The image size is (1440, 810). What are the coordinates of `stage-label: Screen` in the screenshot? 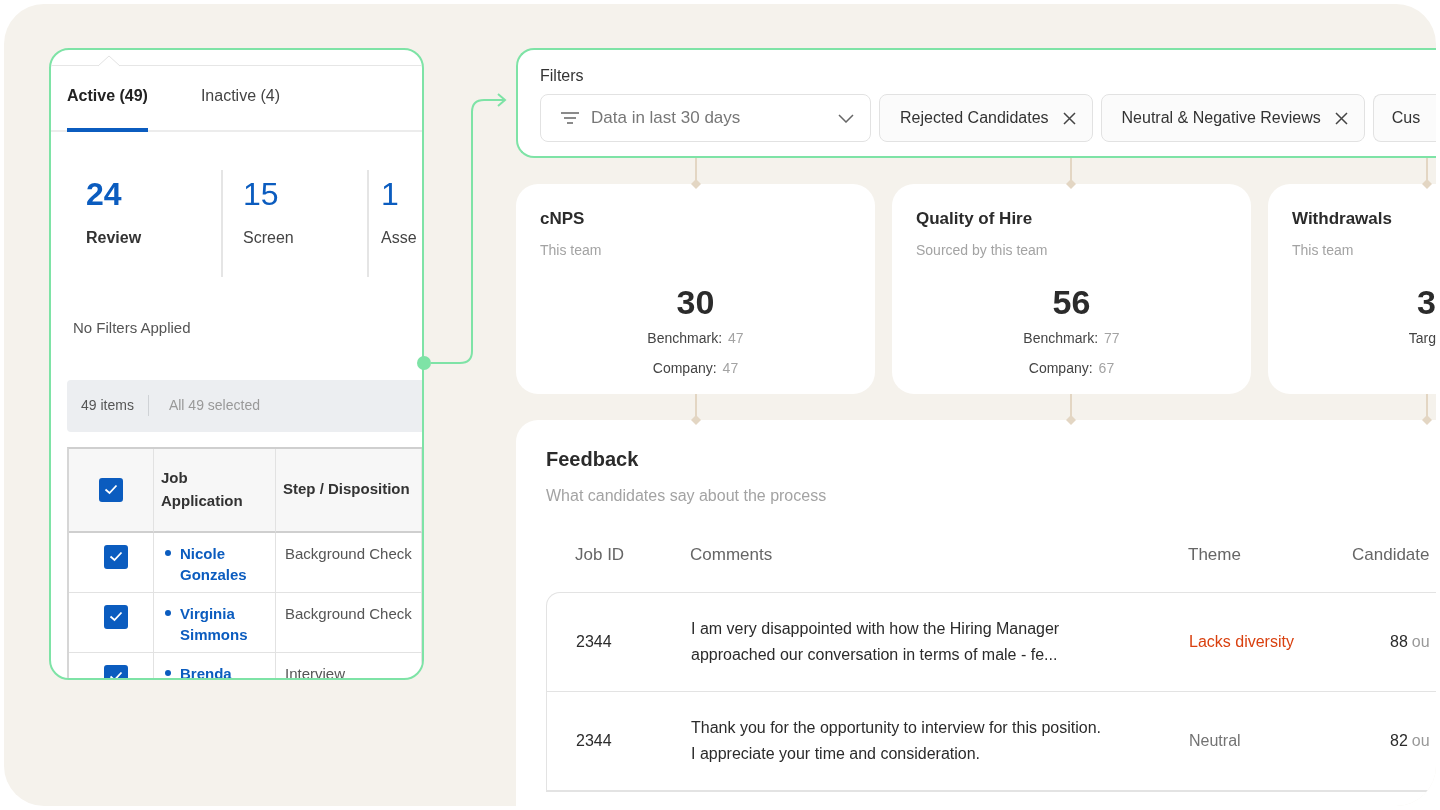 It's located at (269, 238).